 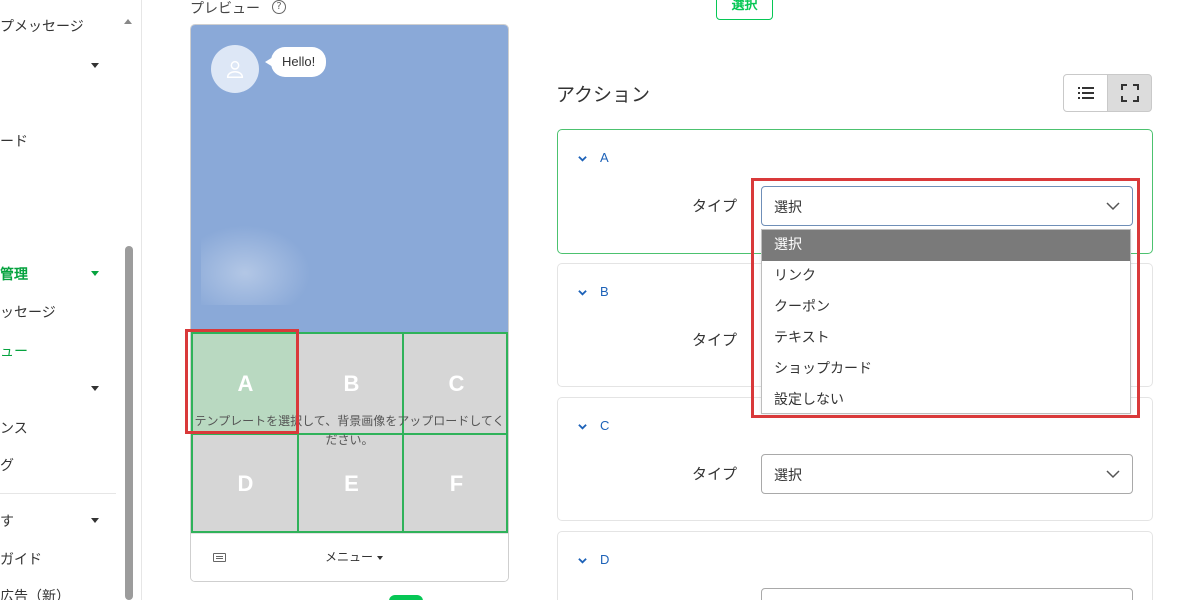 What do you see at coordinates (788, 476) in the screenshot?
I see `select-value: 選択` at bounding box center [788, 476].